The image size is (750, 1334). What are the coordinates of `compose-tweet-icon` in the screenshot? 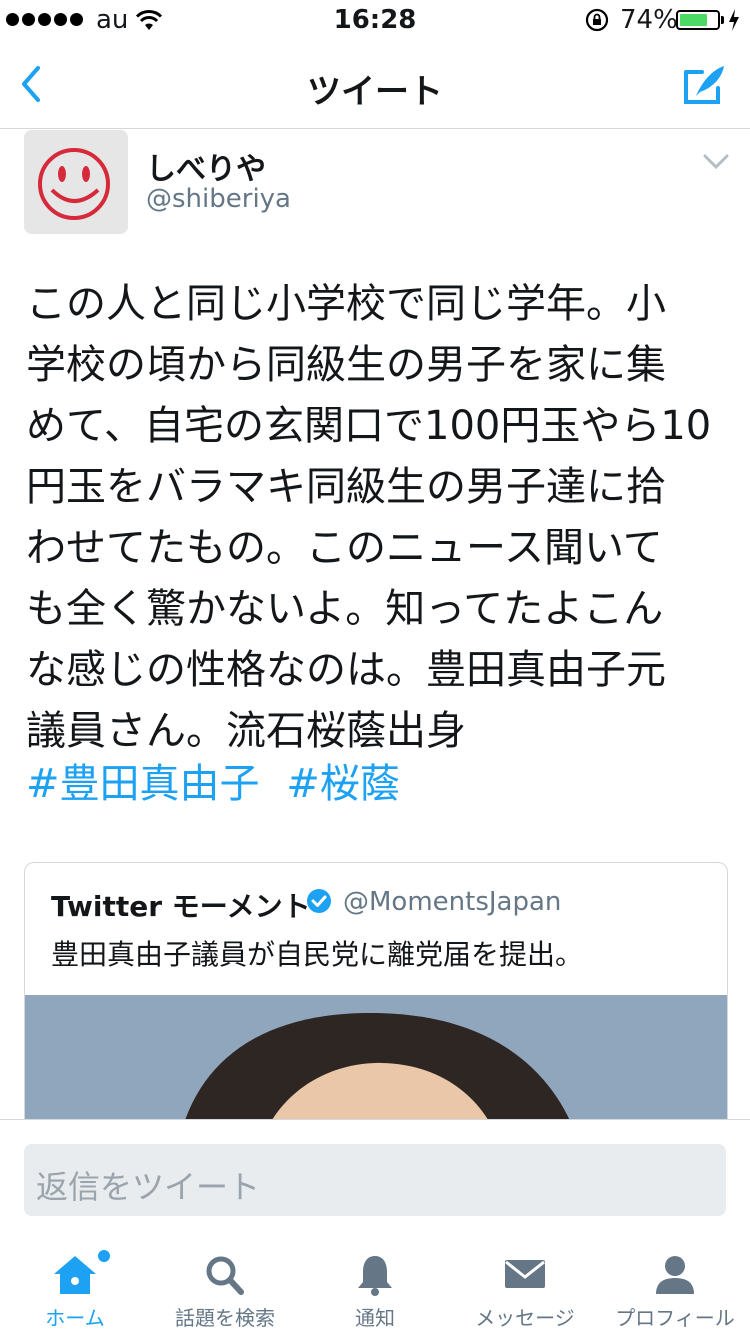 It's located at (705, 84).